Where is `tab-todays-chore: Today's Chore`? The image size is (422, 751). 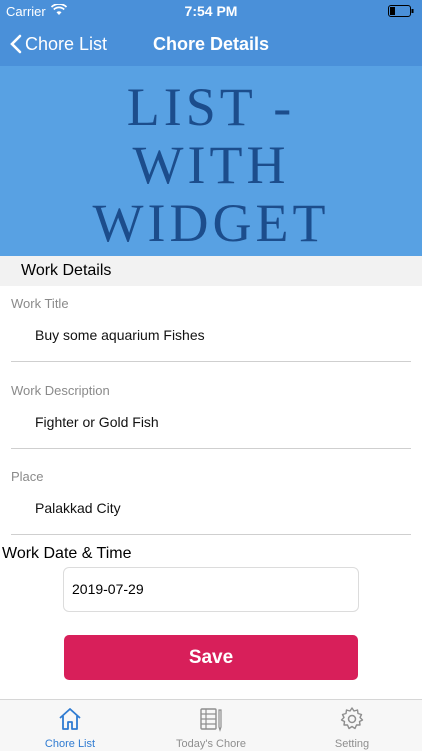
tab-todays-chore: Today's Chore is located at coordinates (211, 725).